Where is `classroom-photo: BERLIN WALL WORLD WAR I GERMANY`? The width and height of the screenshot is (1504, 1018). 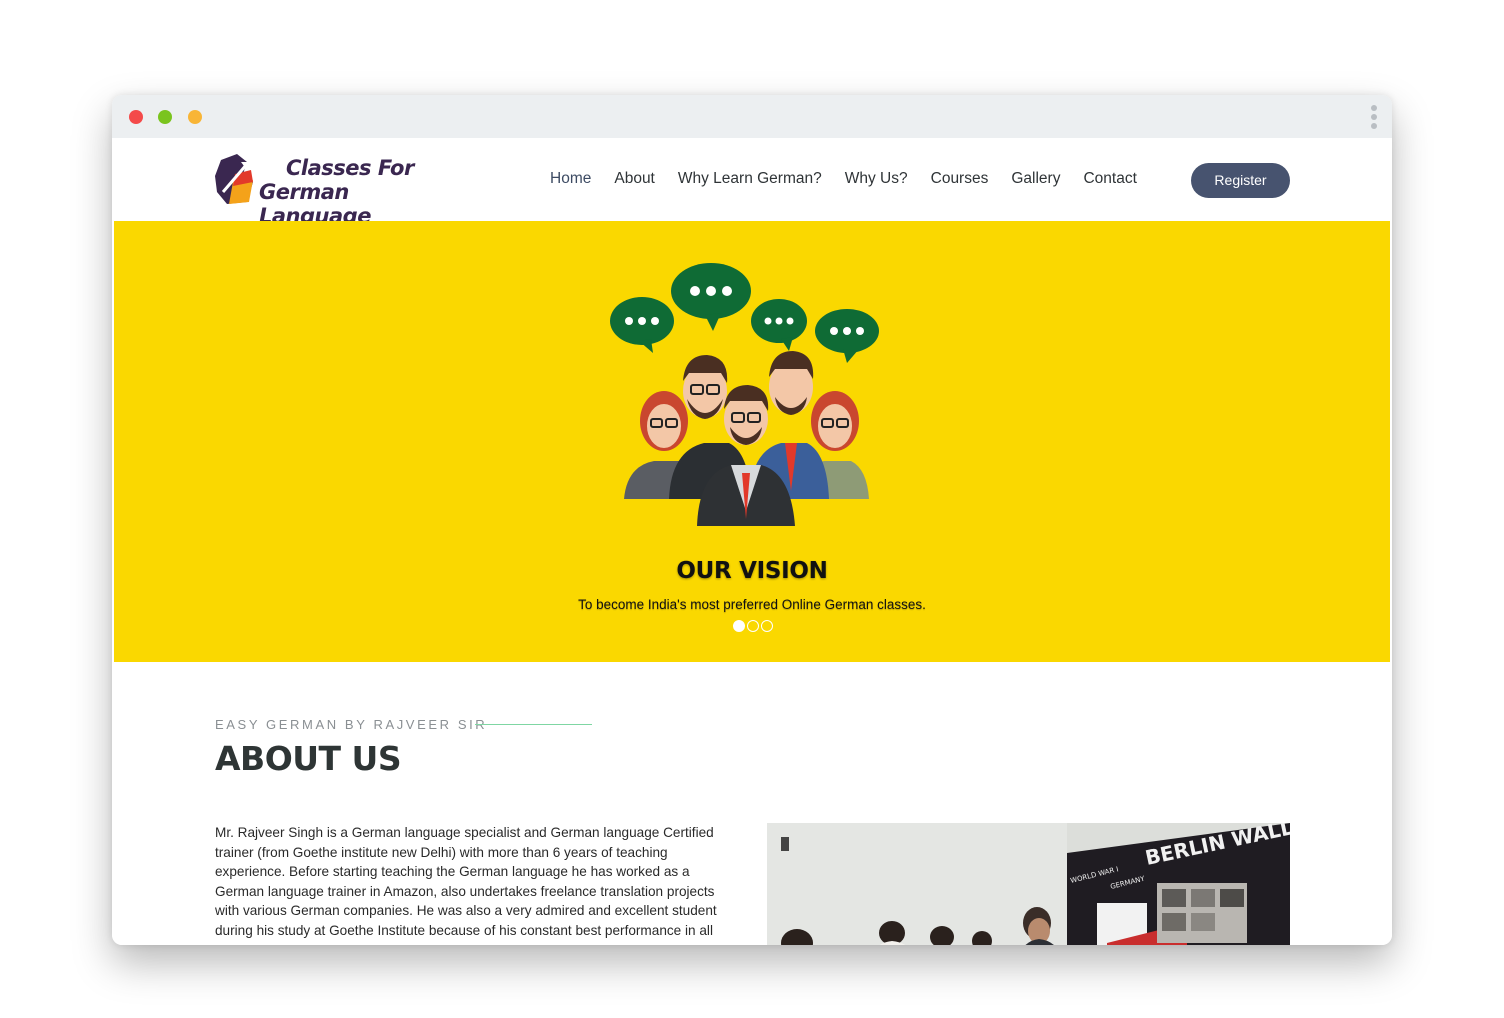 classroom-photo: BERLIN WALL WORLD WAR I GERMANY is located at coordinates (1028, 884).